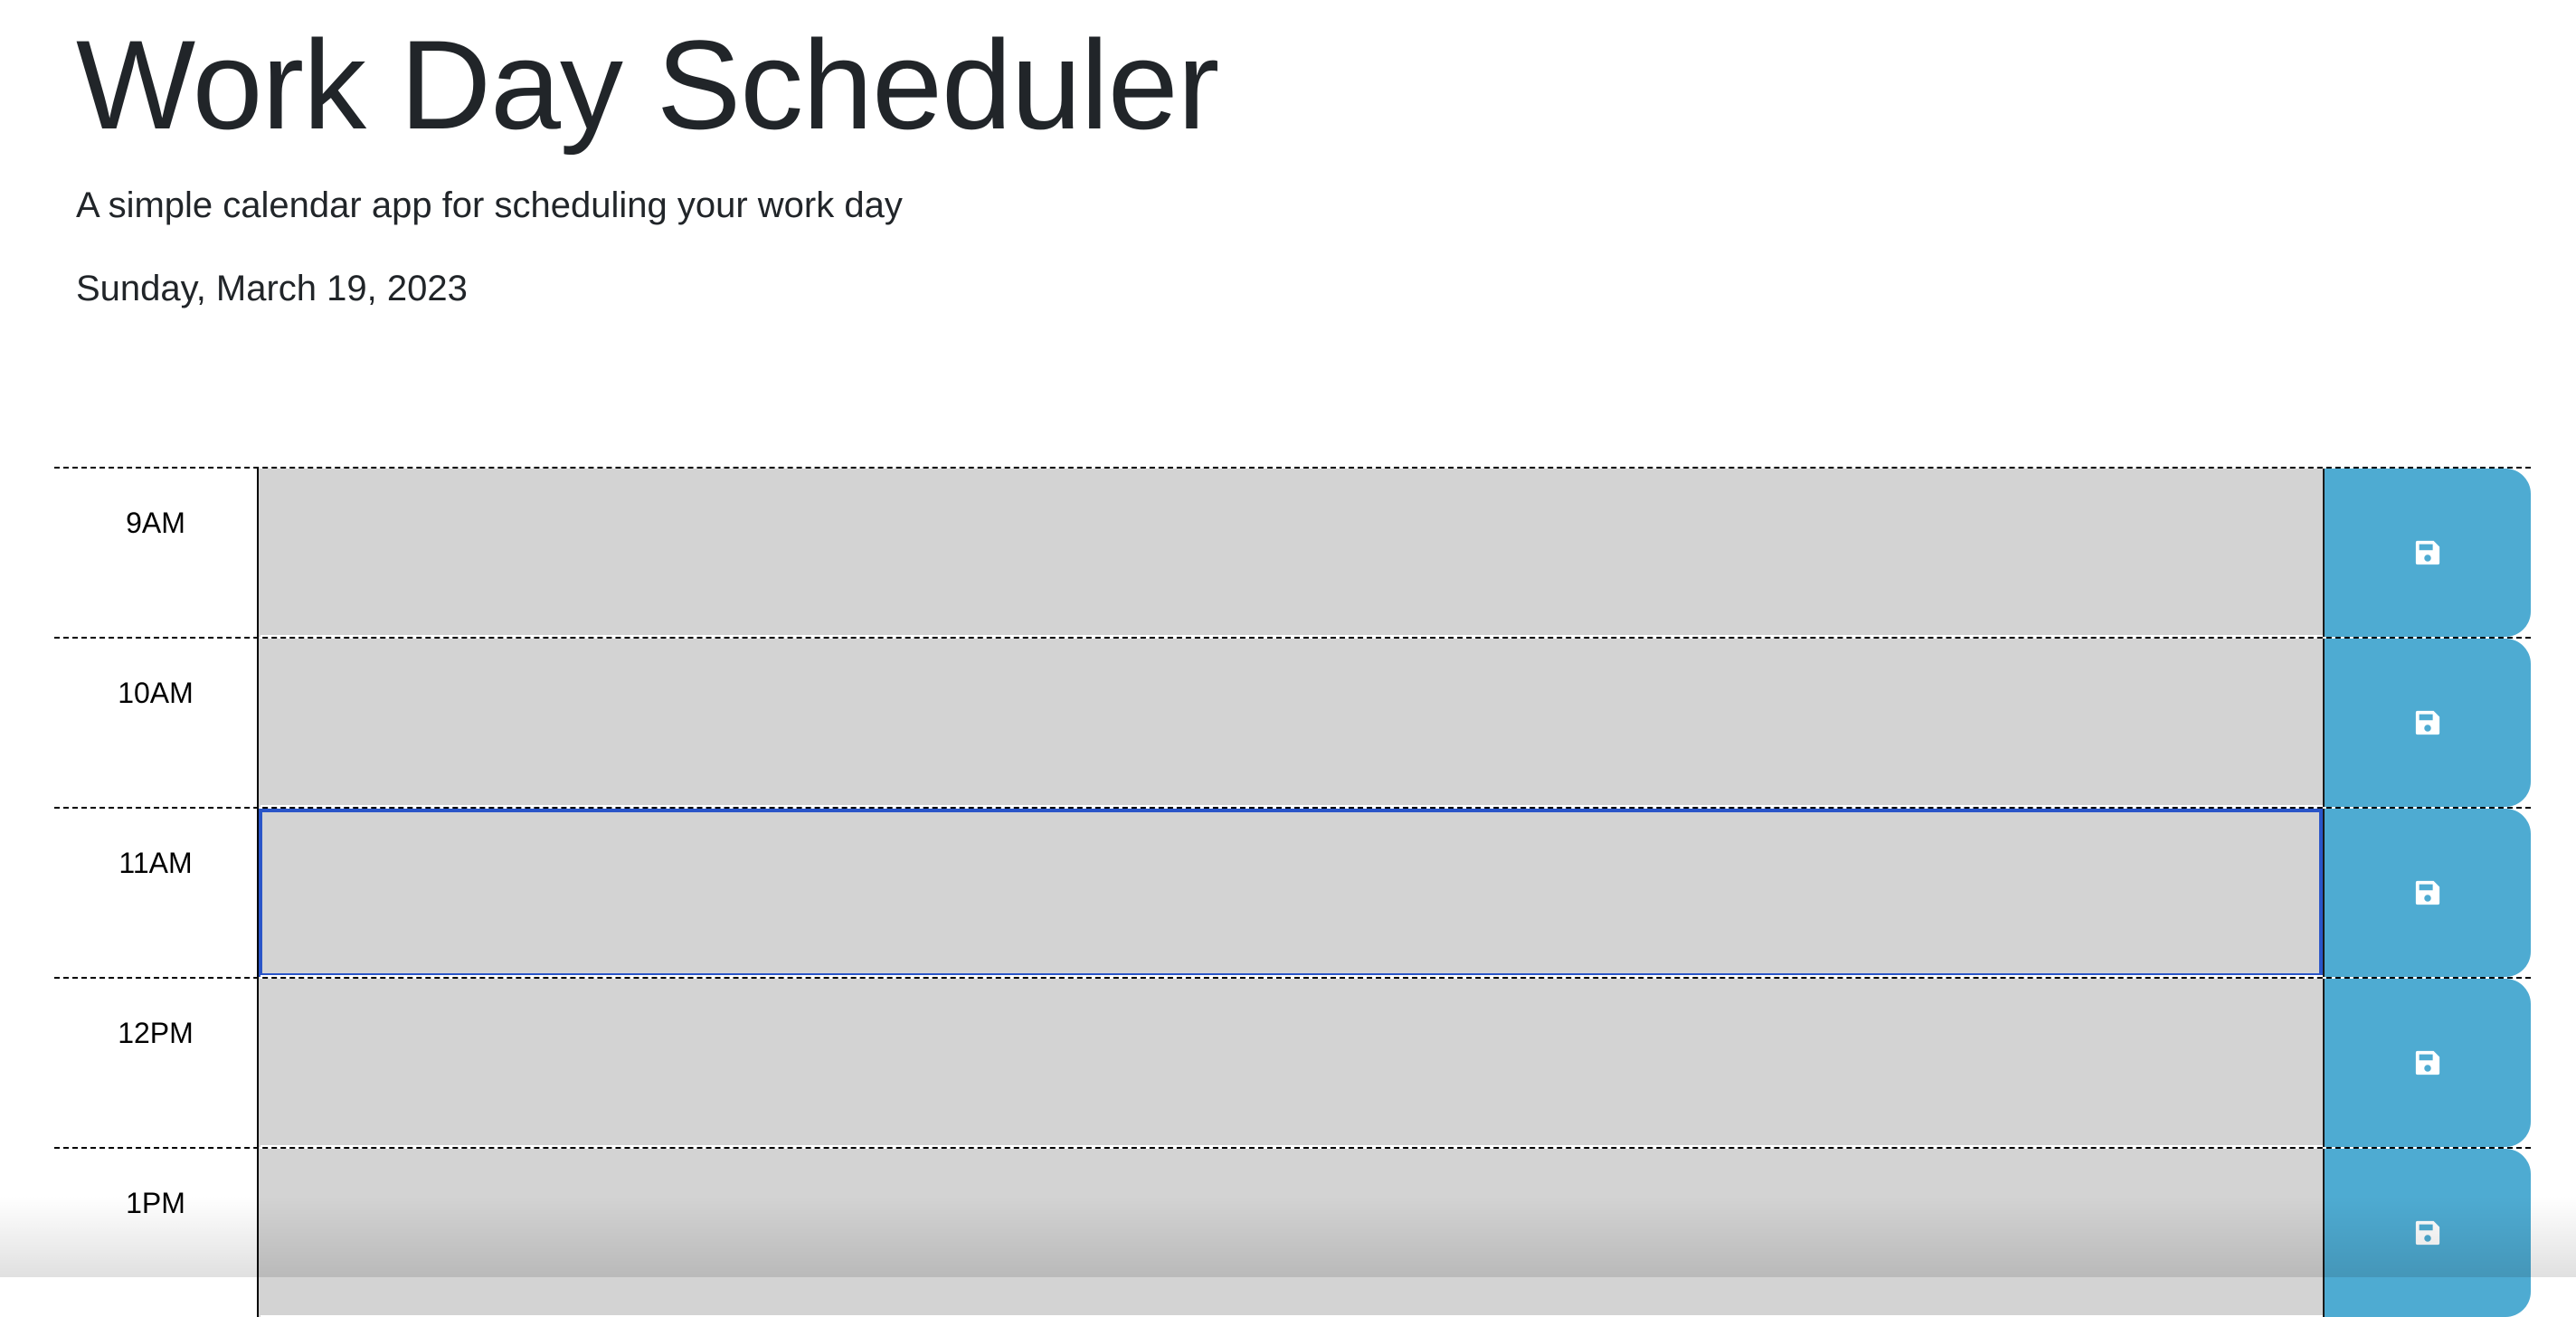  What do you see at coordinates (156, 1233) in the screenshot?
I see `hour-label: 1PM` at bounding box center [156, 1233].